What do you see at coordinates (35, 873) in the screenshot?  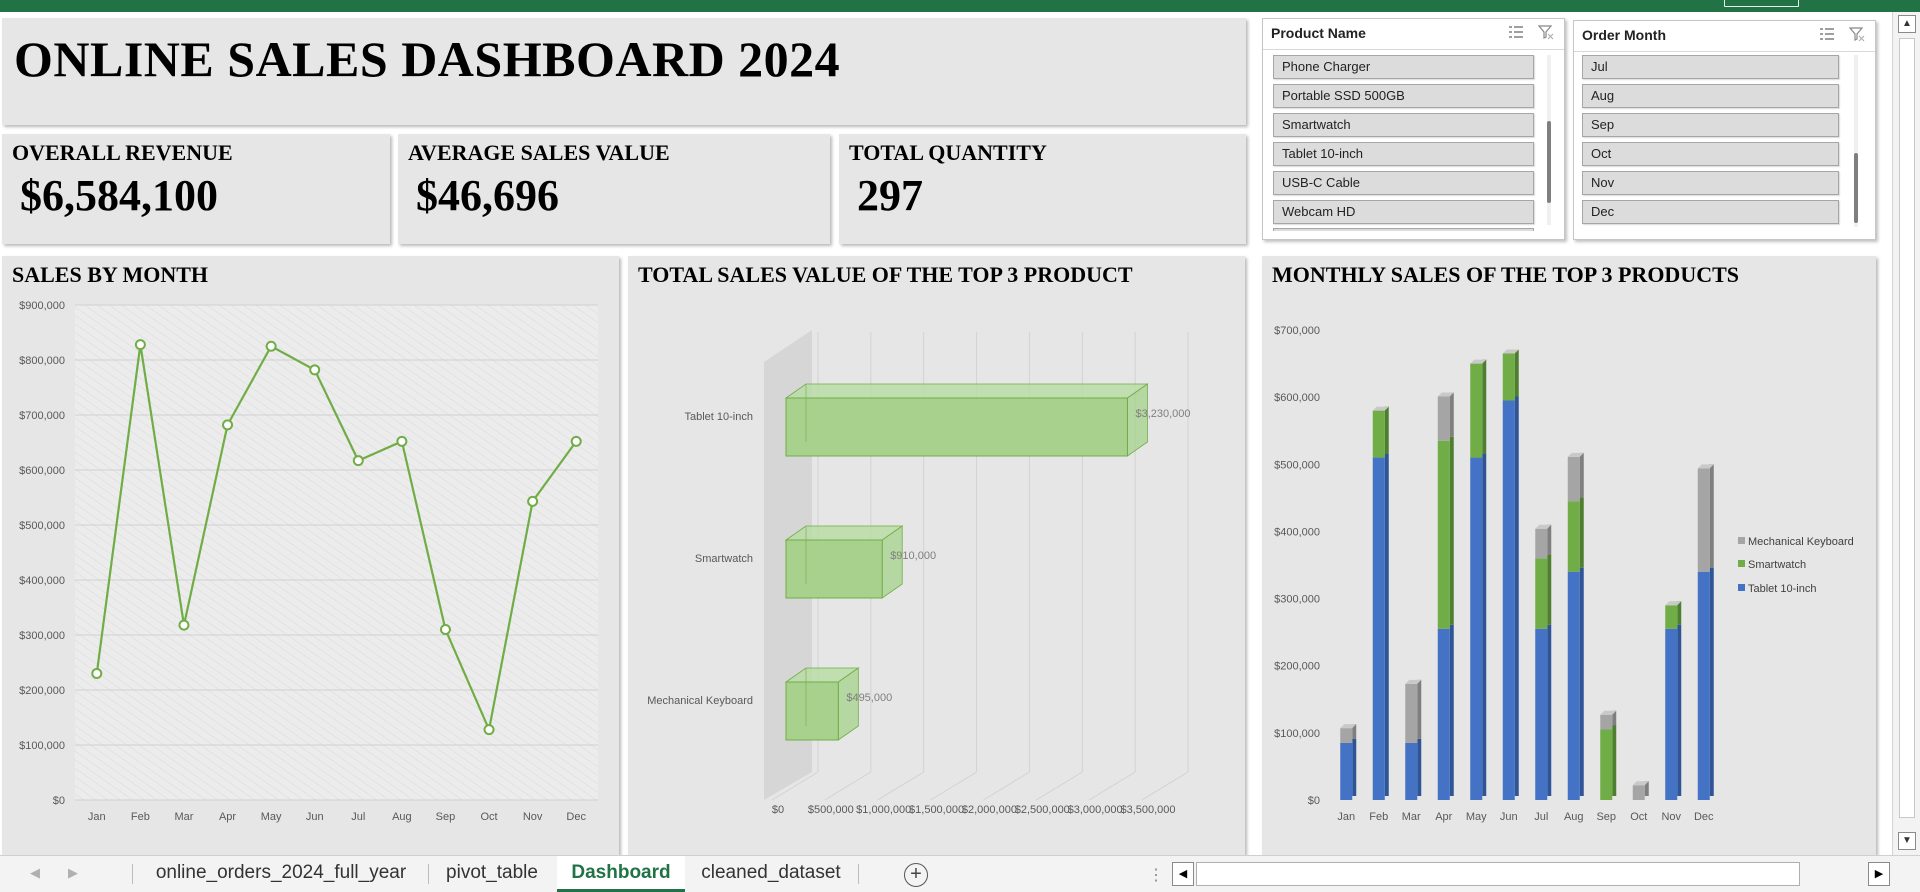 I see `prev-sheet-icon: ◀` at bounding box center [35, 873].